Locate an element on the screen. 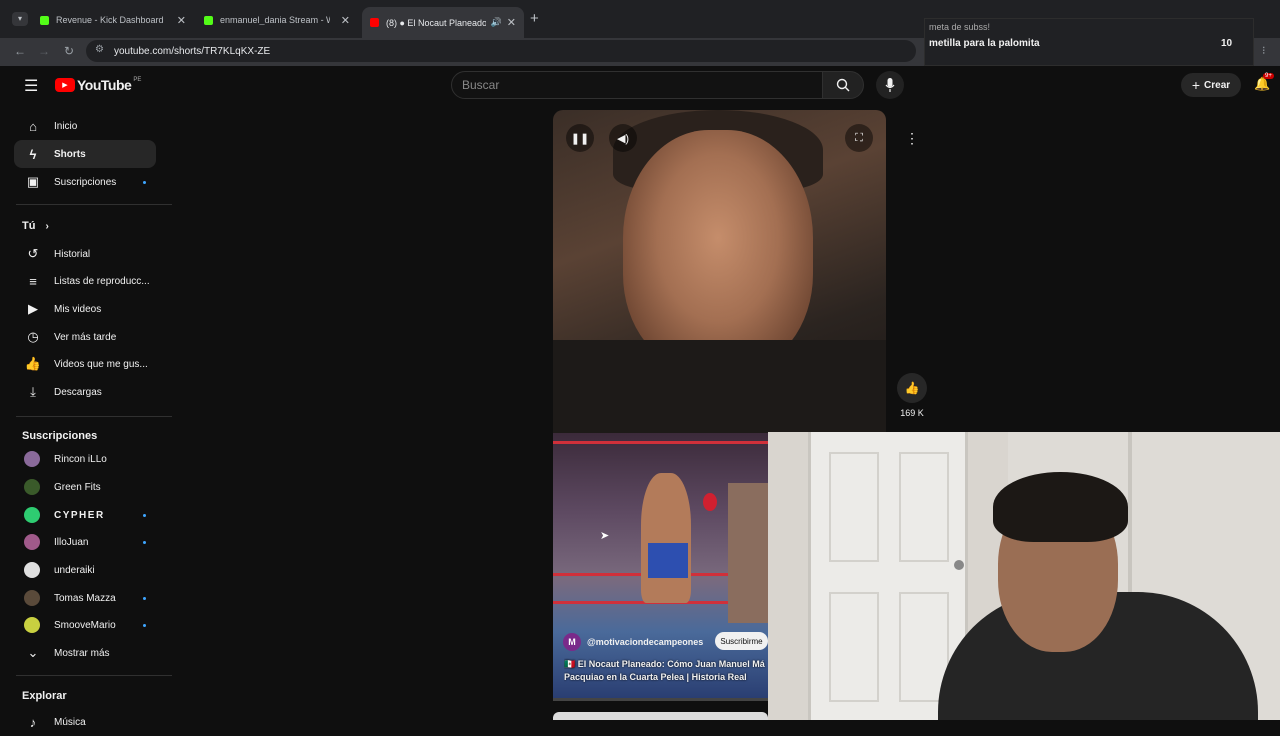  sidebar-sub-illojuan: IlloJuan is located at coordinates (85, 542).